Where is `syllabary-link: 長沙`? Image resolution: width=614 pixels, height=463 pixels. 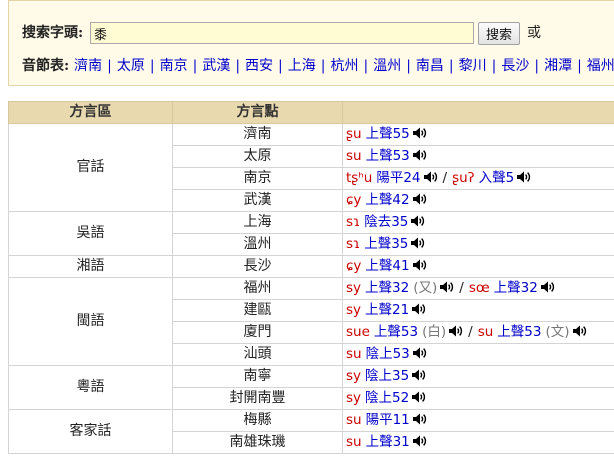
syllabary-link: 長沙 is located at coordinates (515, 66).